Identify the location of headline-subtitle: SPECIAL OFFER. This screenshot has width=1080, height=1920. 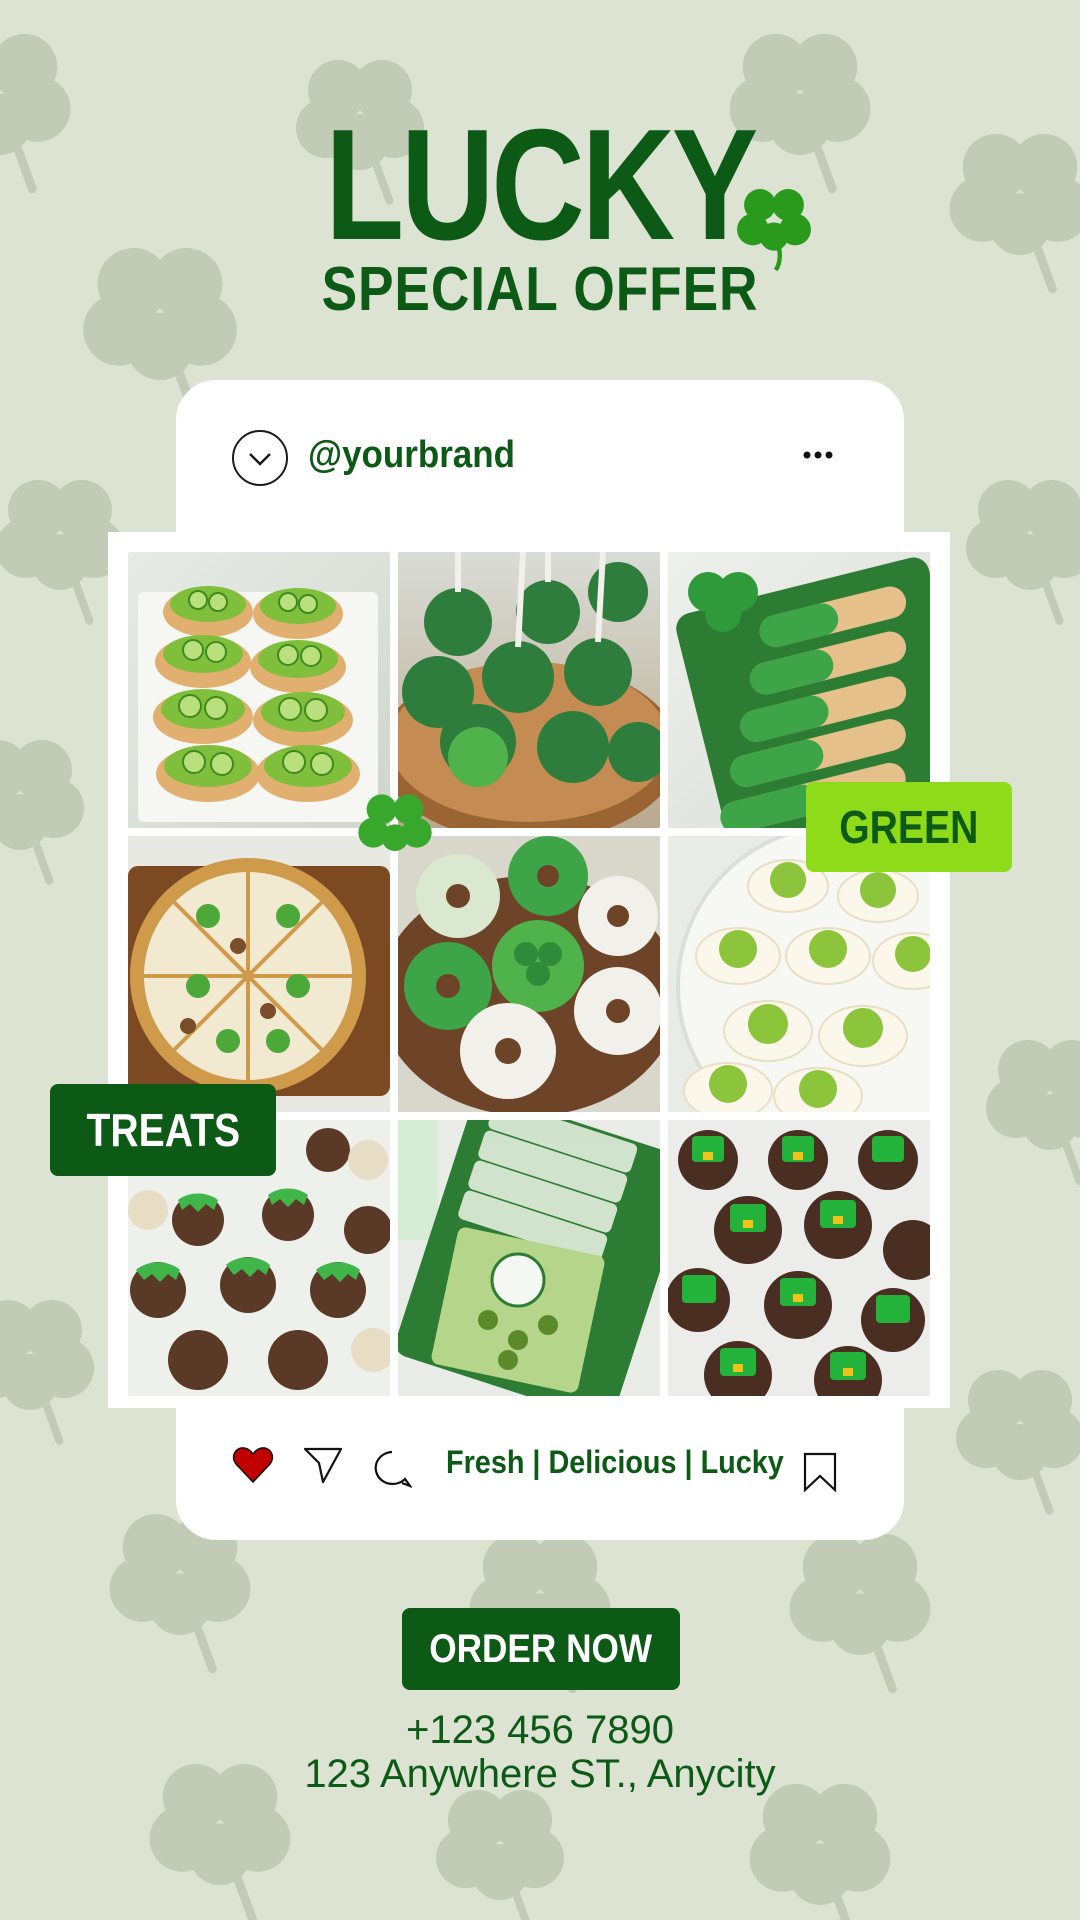
(540, 289).